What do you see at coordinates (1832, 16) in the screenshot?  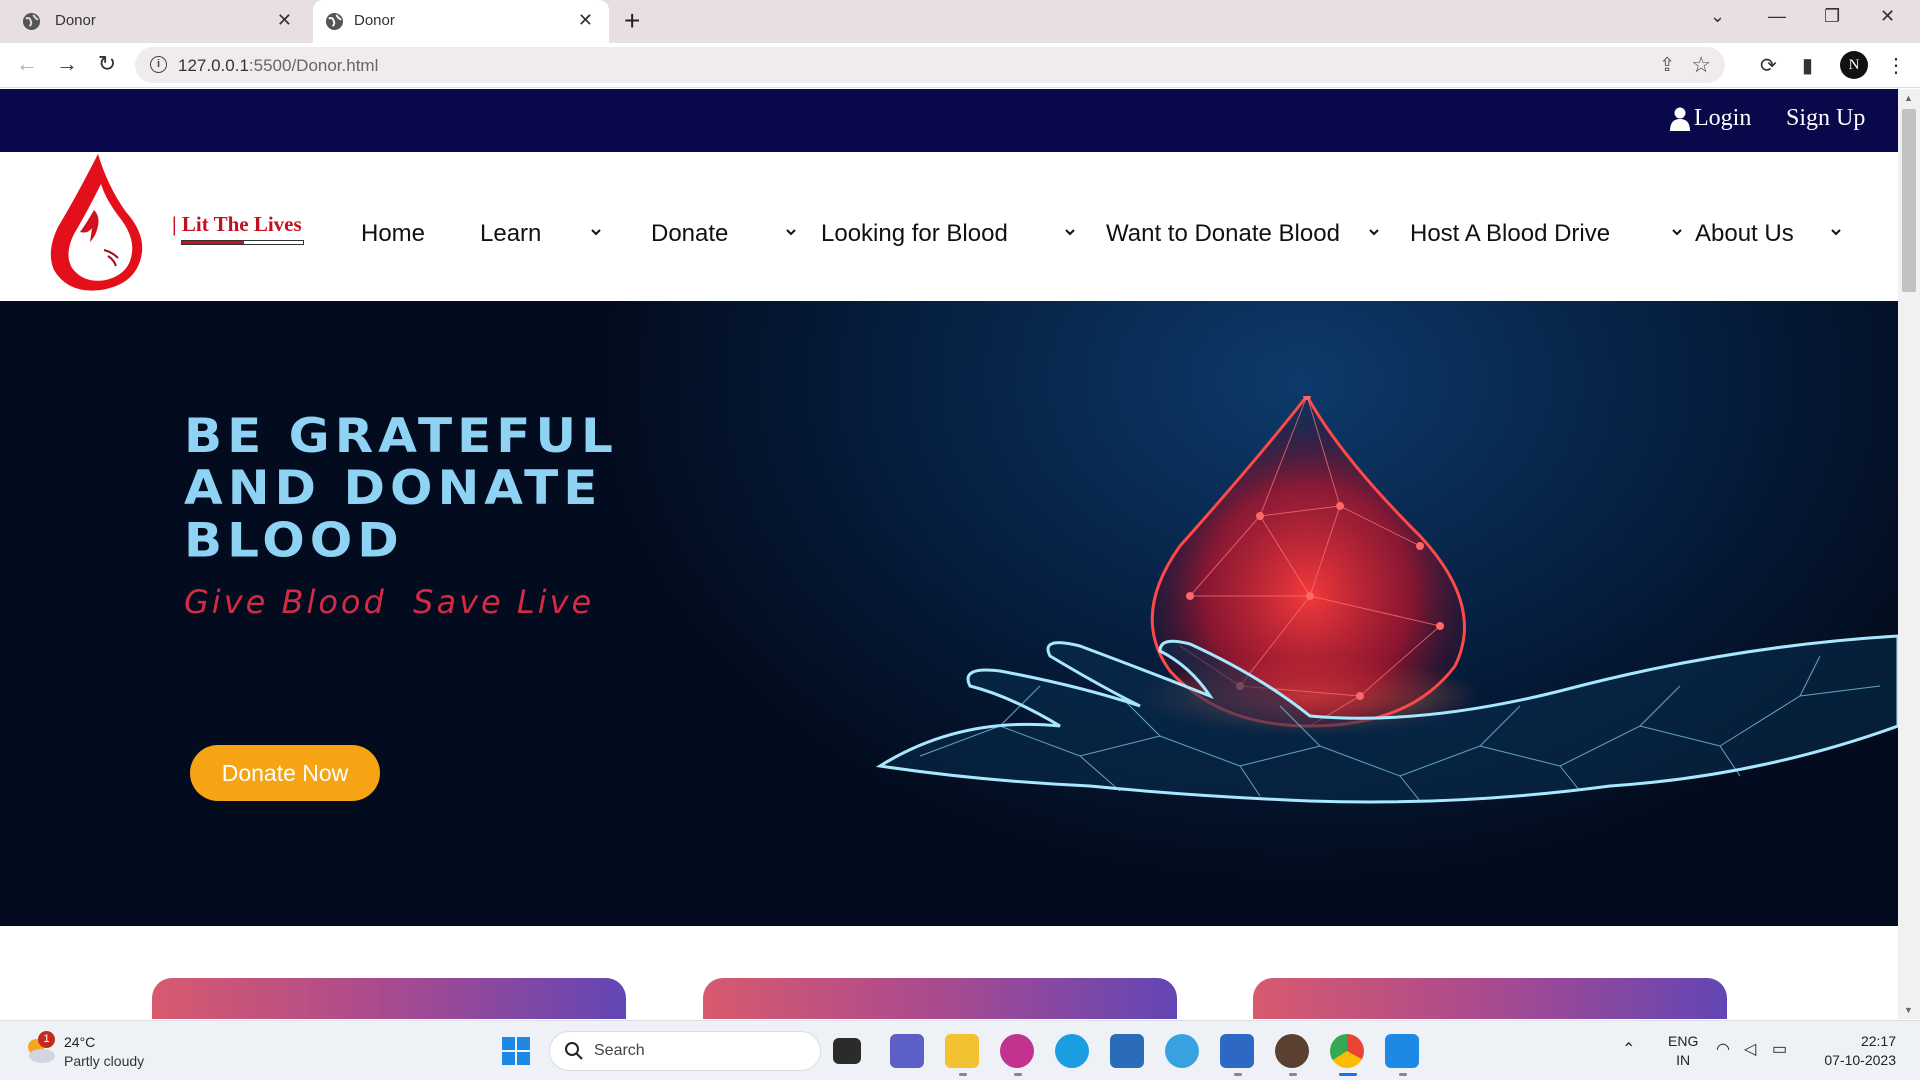 I see `restore-icon: ❐` at bounding box center [1832, 16].